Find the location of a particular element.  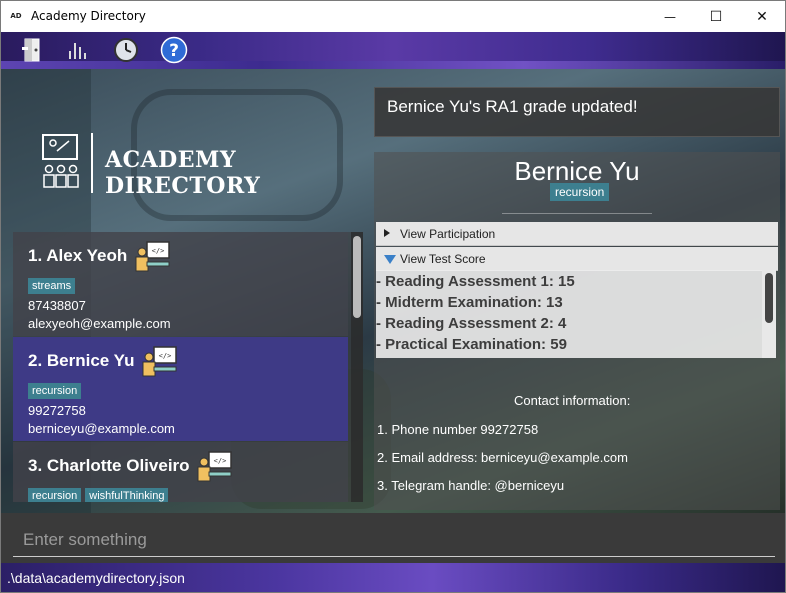

score-scrollbar is located at coordinates (769, 314).